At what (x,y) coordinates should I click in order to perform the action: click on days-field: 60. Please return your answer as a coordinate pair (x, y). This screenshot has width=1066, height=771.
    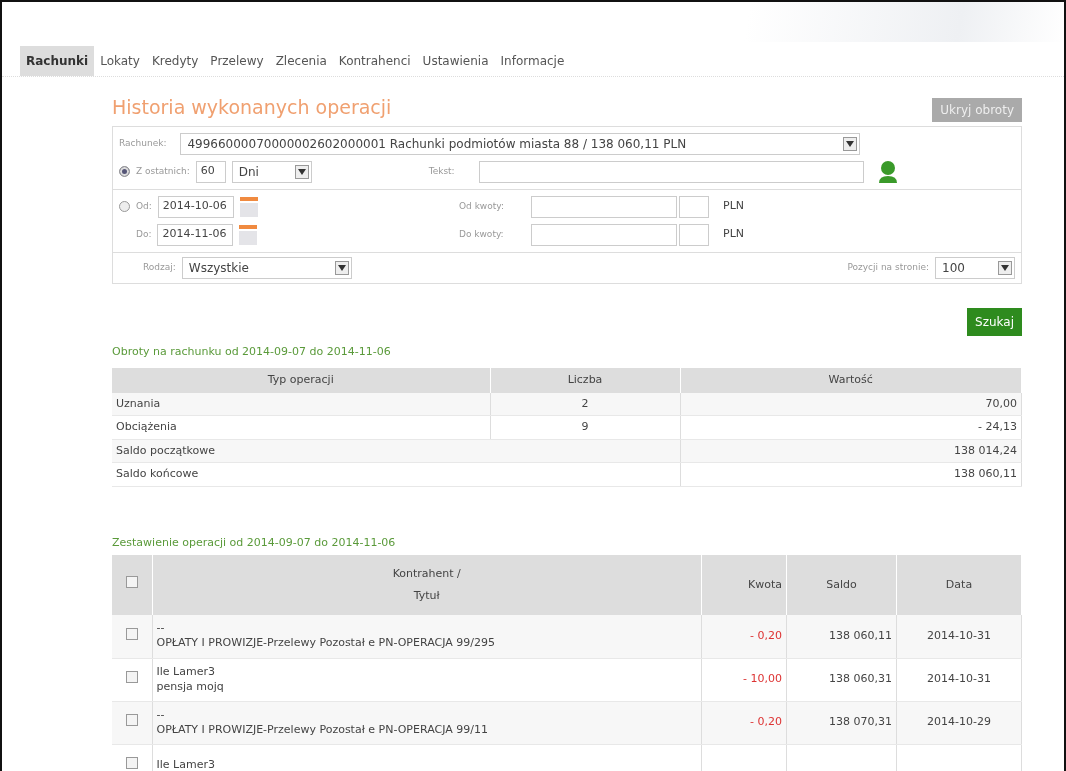
    Looking at the image, I should click on (210, 171).